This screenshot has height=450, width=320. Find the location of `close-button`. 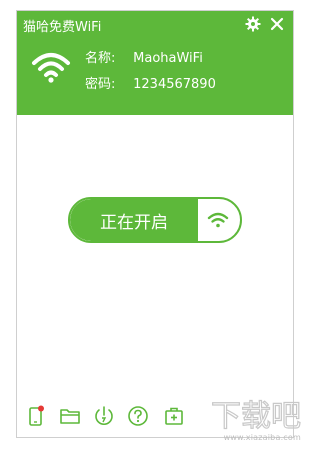

close-button is located at coordinates (277, 24).